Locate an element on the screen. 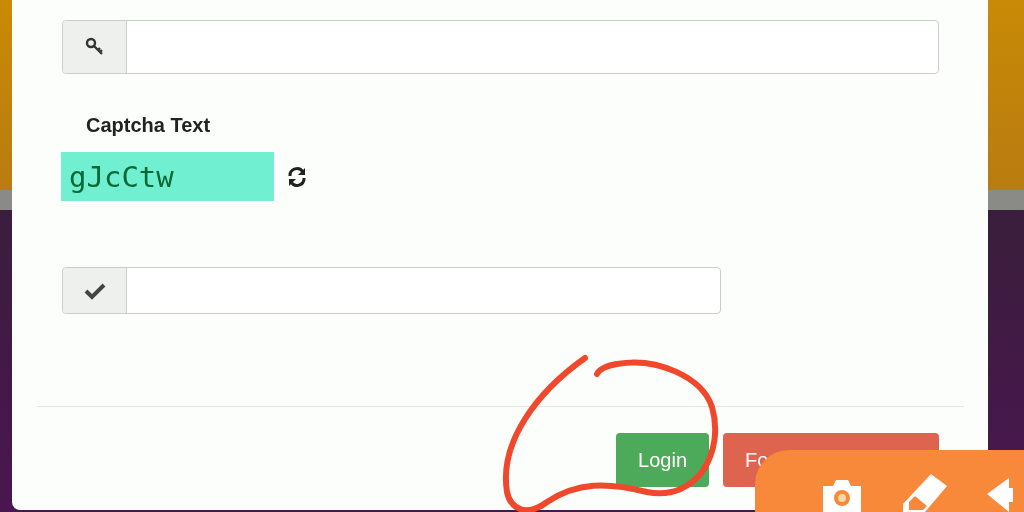 The width and height of the screenshot is (1024, 512). captcha-input-field is located at coordinates (391, 290).